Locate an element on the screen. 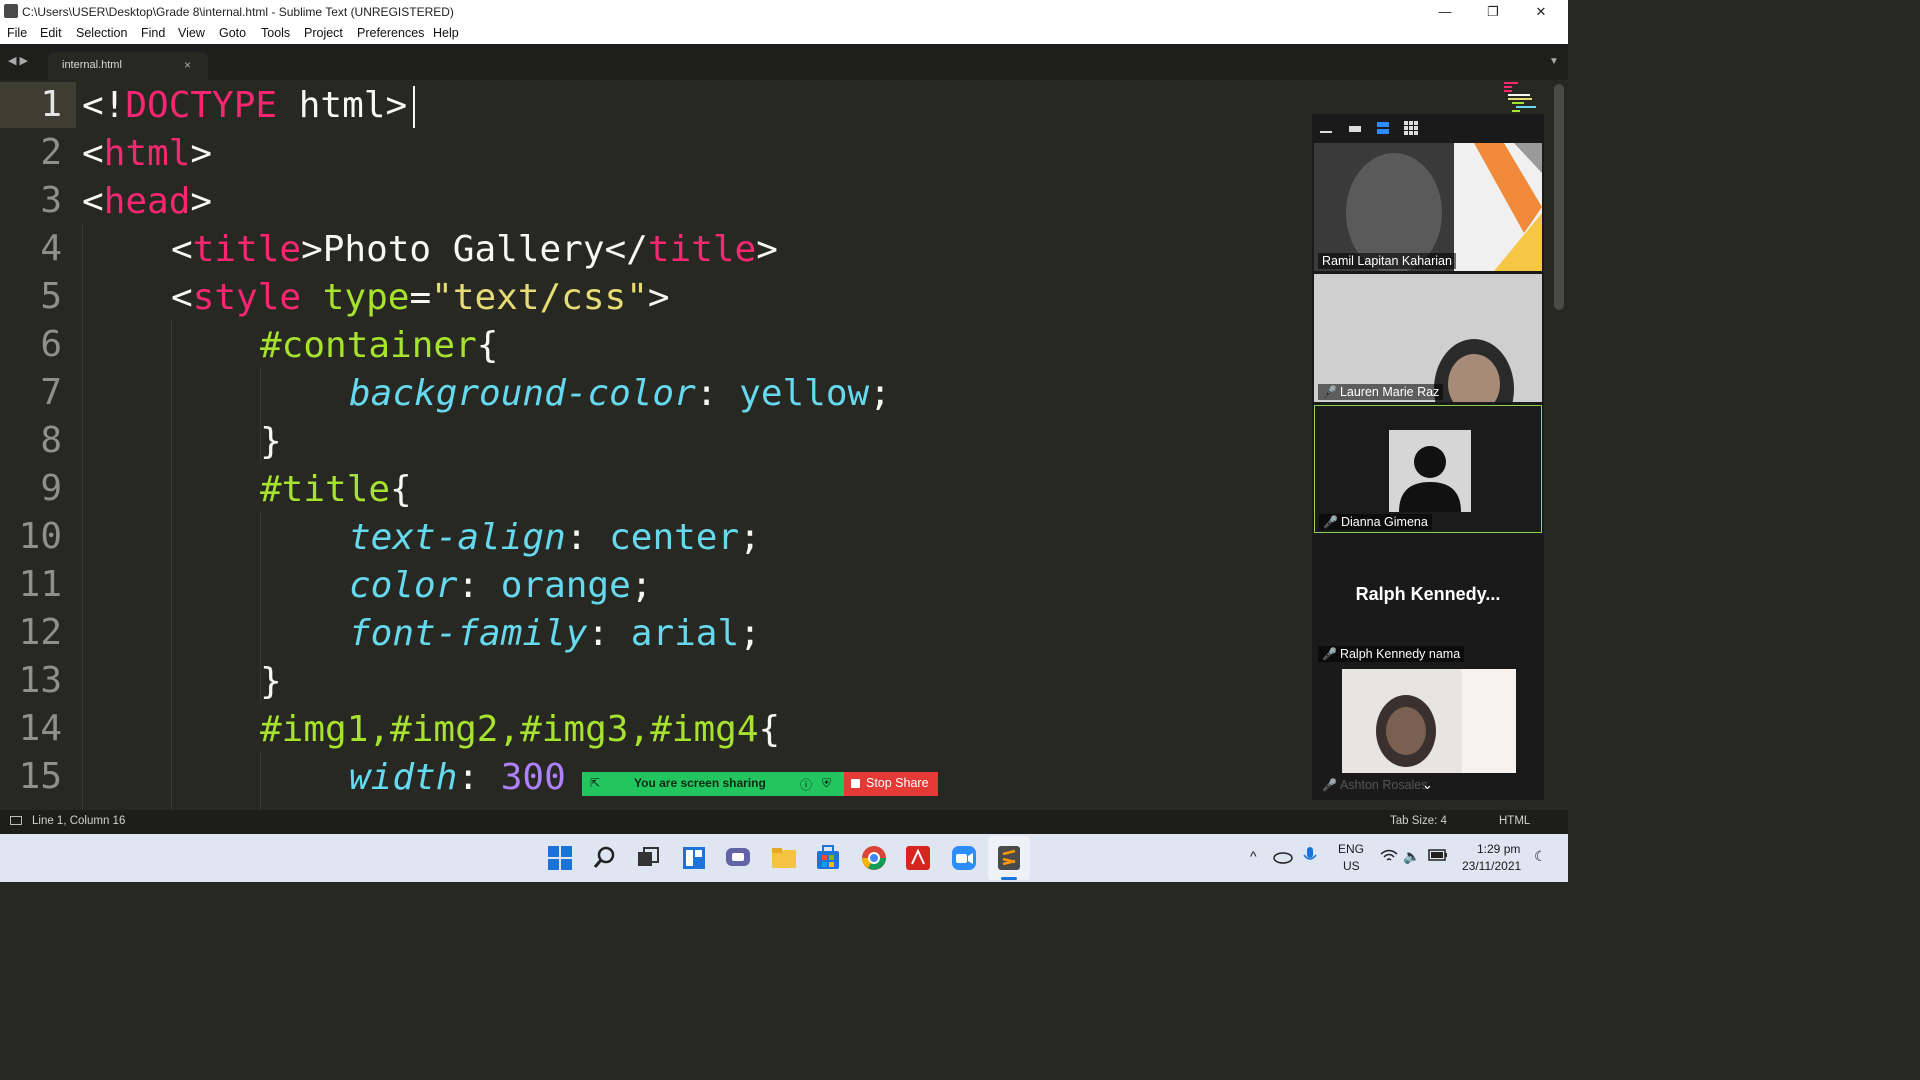  clock-date: 23/11/2021 is located at coordinates (1491, 866).